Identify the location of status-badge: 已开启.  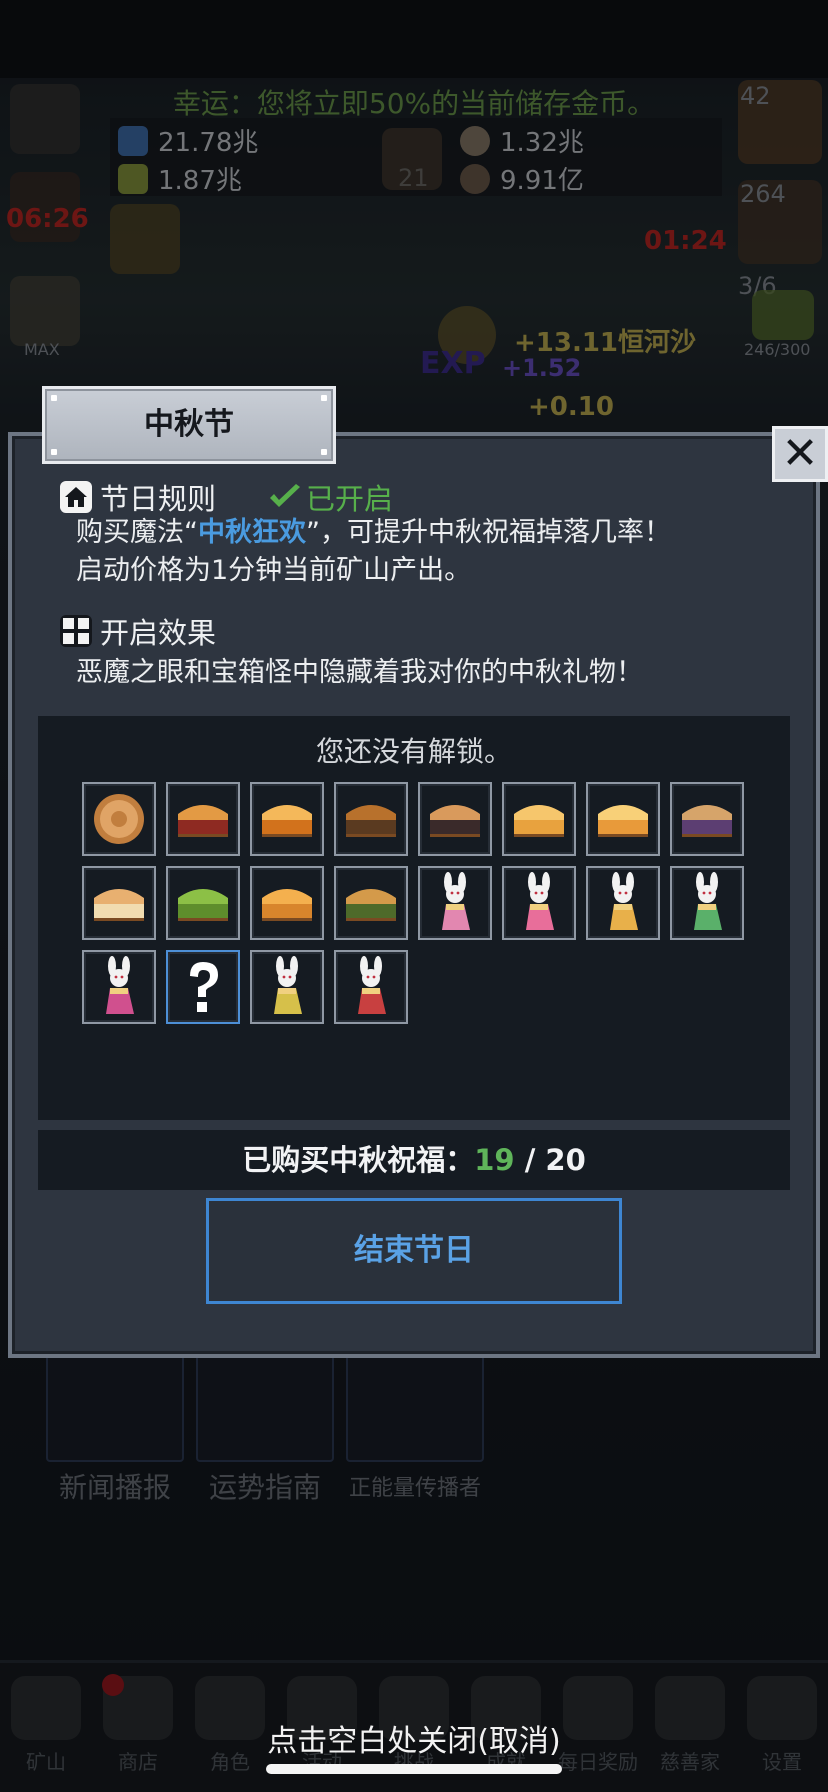
(330, 497).